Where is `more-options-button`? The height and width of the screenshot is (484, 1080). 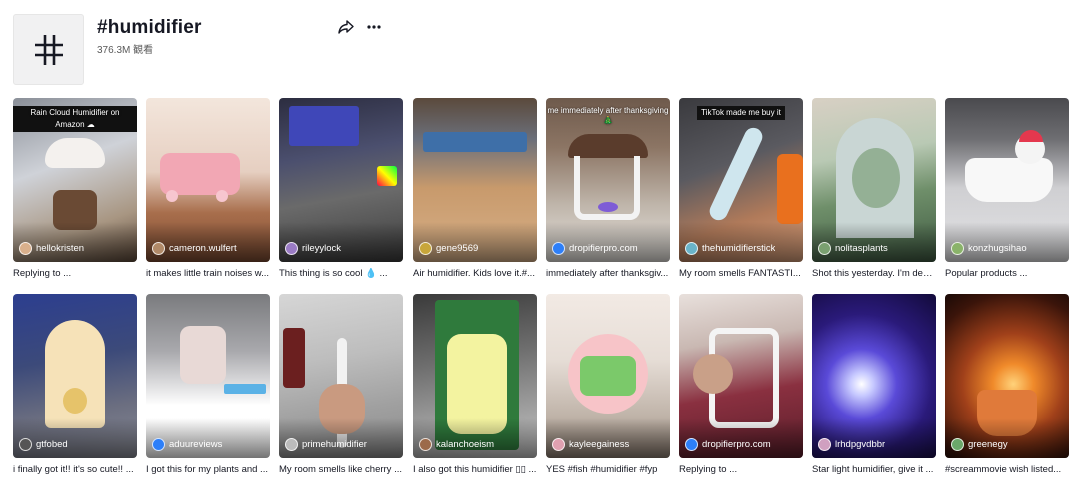 more-options-button is located at coordinates (374, 27).